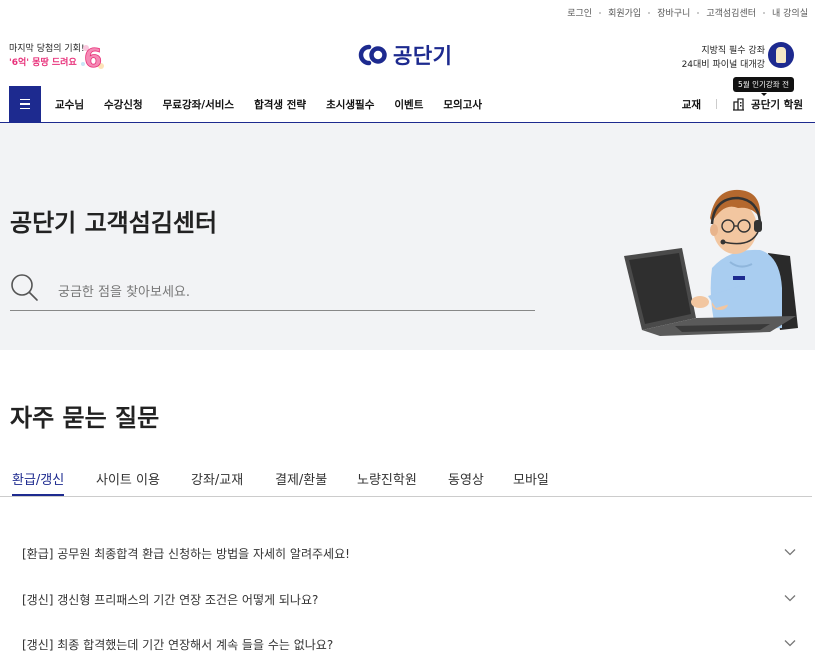 This screenshot has width=815, height=671. Describe the element at coordinates (462, 104) in the screenshot. I see `gnb-item-mock-exam: 모의고사` at that location.